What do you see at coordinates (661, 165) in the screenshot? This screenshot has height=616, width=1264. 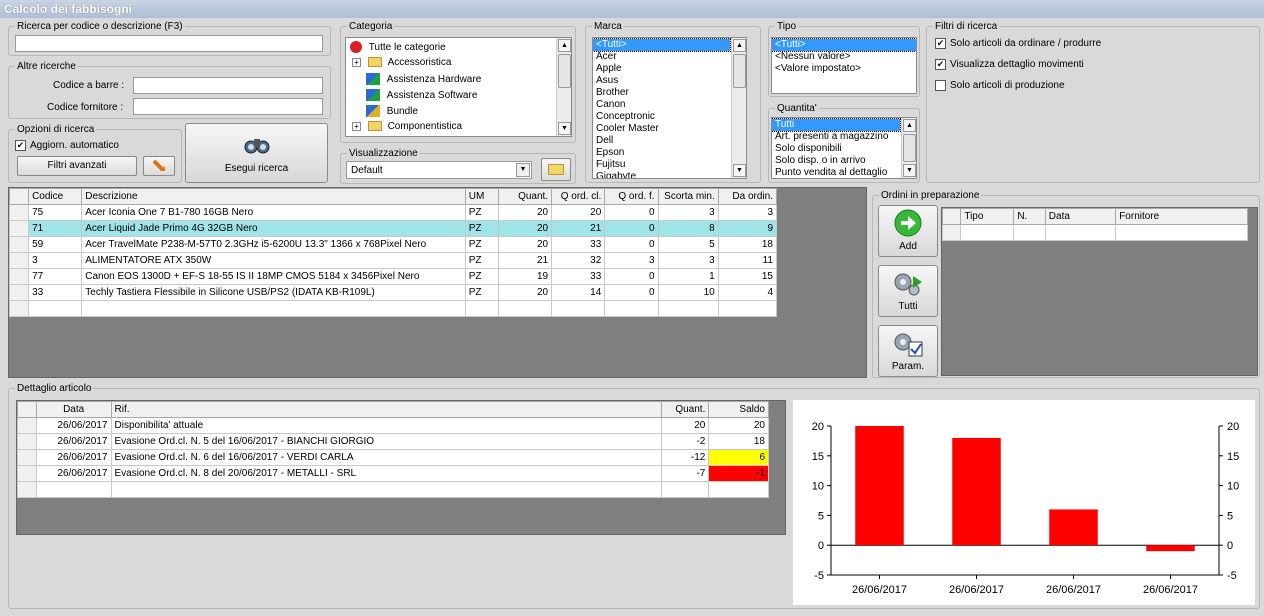 I see `brand-item: Fujitsu` at bounding box center [661, 165].